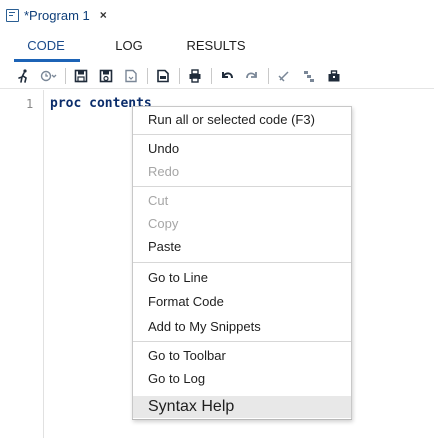 This screenshot has width=434, height=438. What do you see at coordinates (162, 76) in the screenshot?
I see `export-icon` at bounding box center [162, 76].